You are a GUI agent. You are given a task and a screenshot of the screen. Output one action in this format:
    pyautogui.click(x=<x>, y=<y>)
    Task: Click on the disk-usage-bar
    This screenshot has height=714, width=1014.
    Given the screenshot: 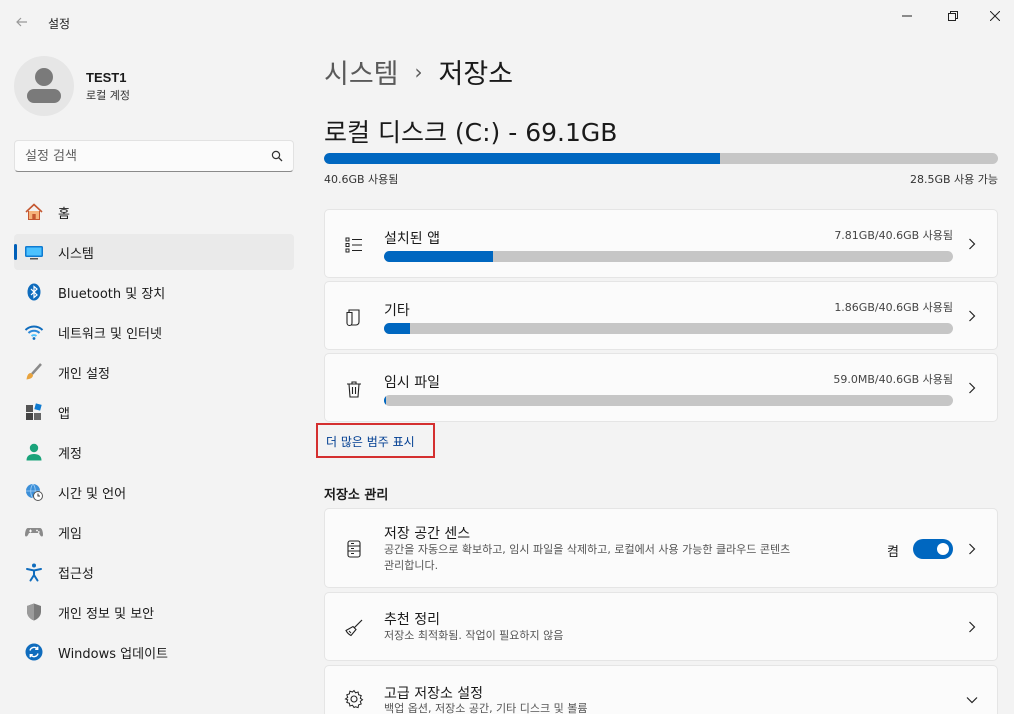 What is the action you would take?
    pyautogui.click(x=661, y=158)
    